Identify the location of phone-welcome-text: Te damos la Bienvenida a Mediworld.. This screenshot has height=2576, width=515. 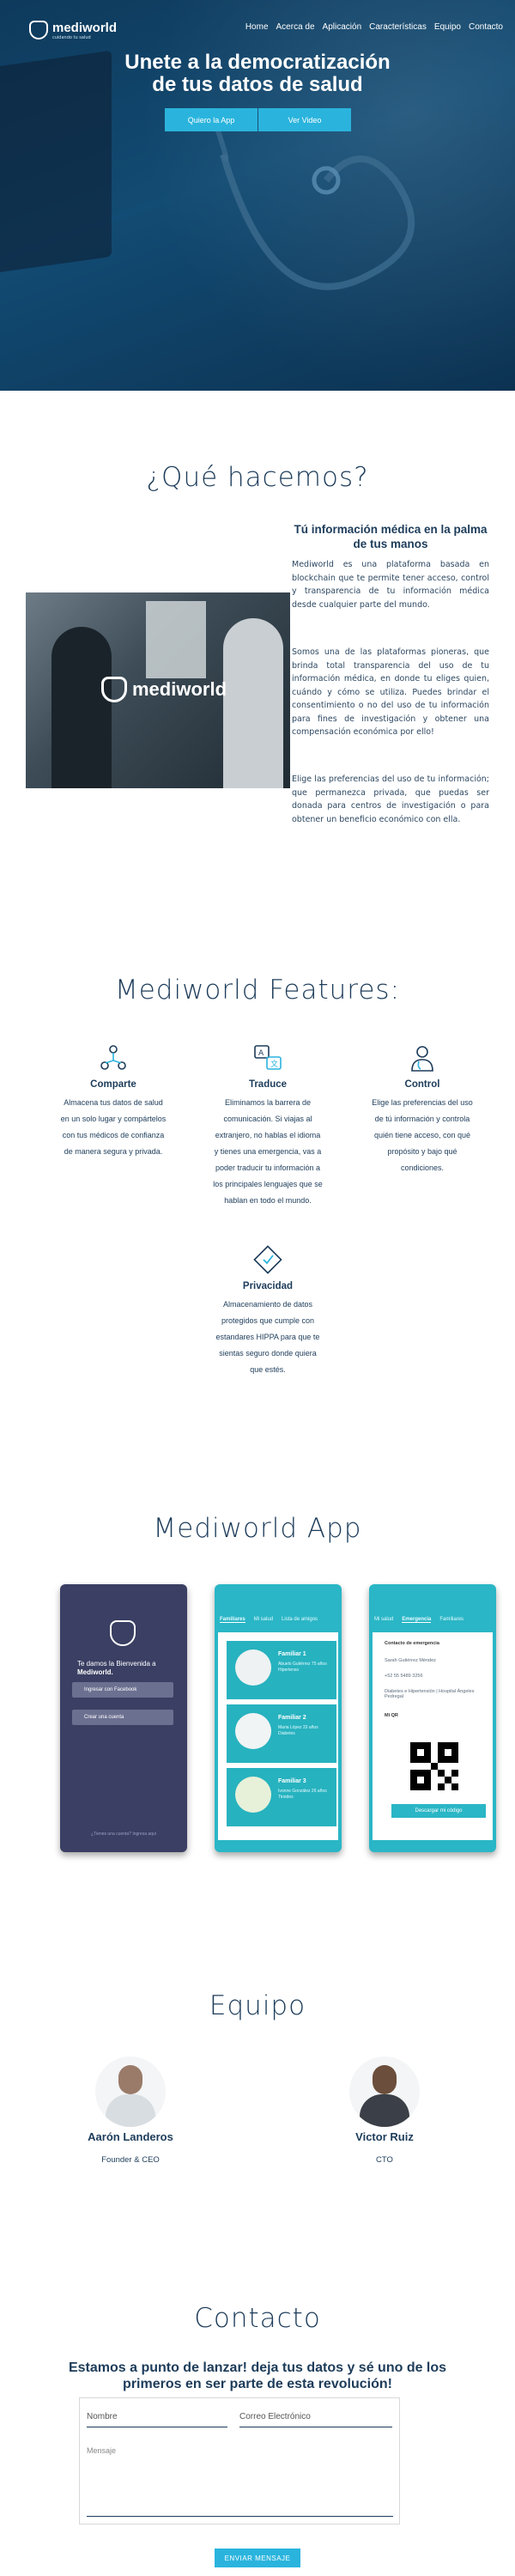
(116, 1668).